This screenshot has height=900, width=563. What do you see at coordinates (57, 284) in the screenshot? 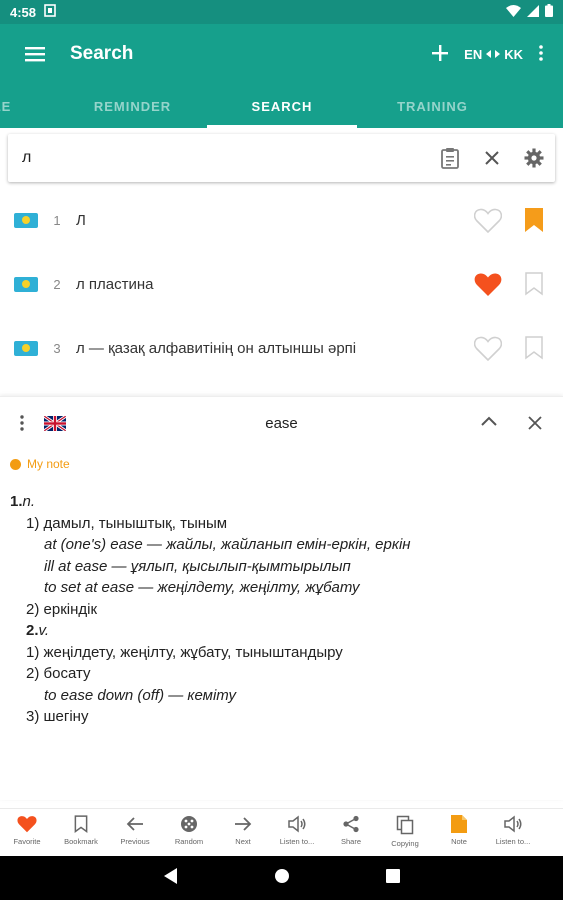
I see `result-number: 2` at bounding box center [57, 284].